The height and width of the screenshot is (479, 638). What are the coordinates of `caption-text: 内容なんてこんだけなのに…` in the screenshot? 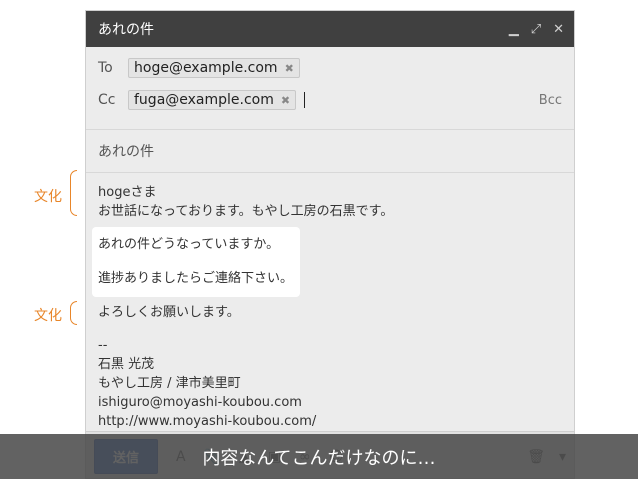 It's located at (319, 458).